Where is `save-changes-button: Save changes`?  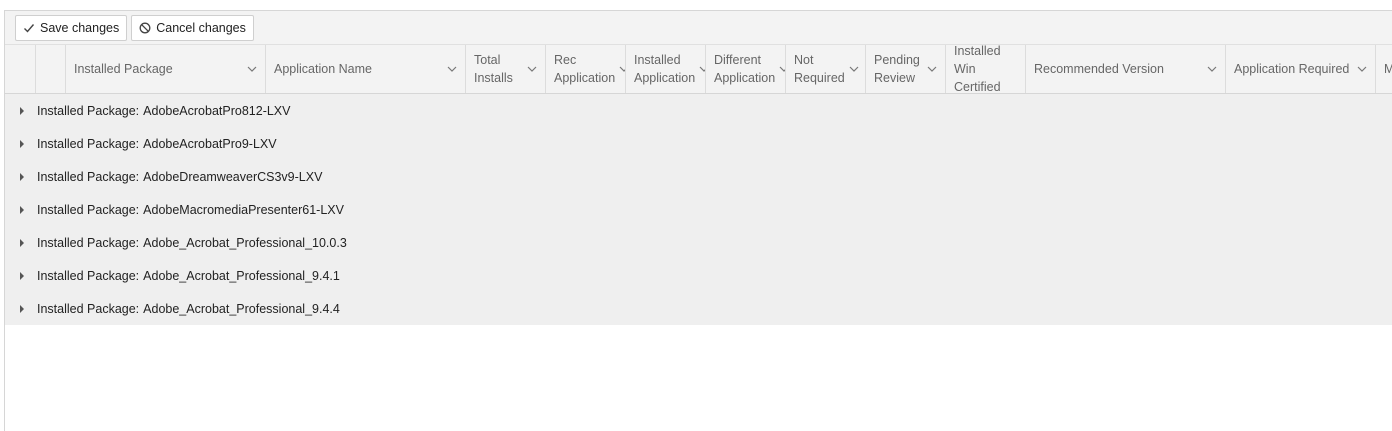
save-changes-button: Save changes is located at coordinates (71, 27).